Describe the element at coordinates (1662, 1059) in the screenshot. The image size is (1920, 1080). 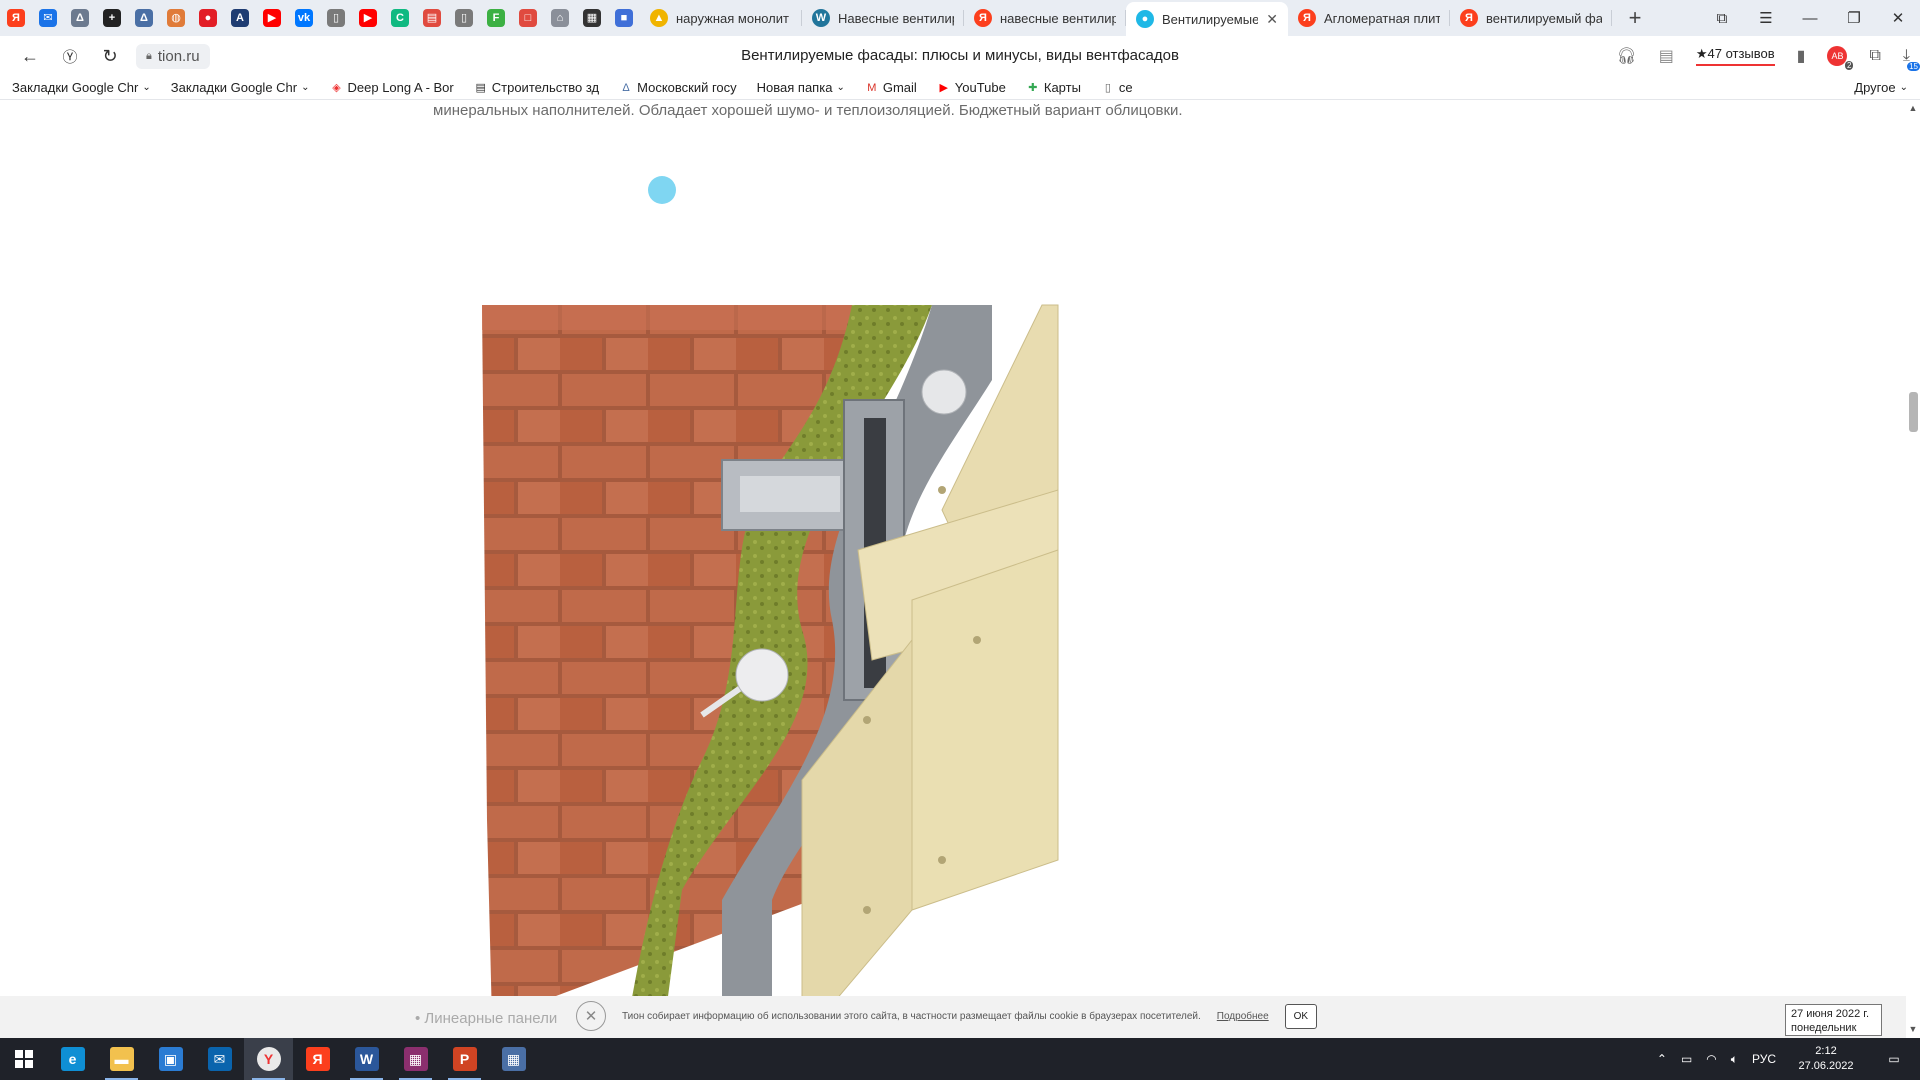
I see `chevron-up-icon: ⌃` at that location.